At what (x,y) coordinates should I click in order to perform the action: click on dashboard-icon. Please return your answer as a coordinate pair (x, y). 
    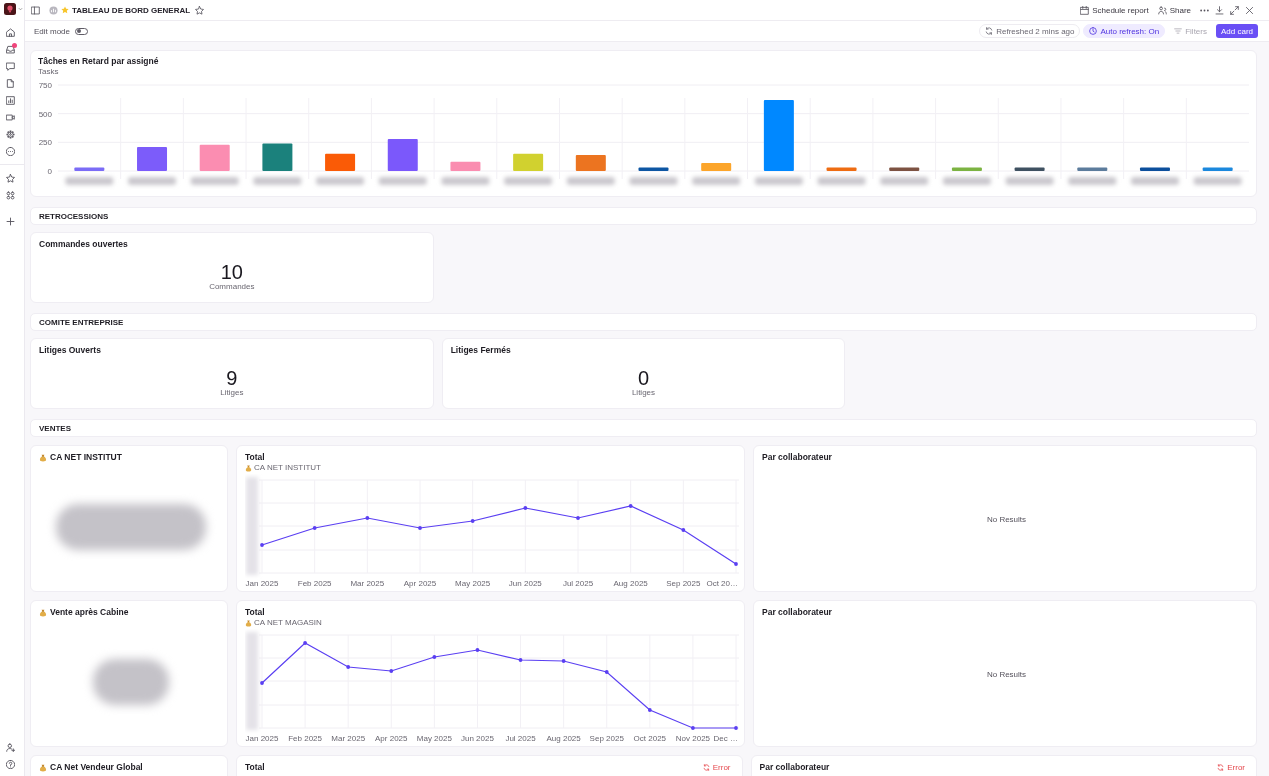
    Looking at the image, I should click on (53, 10).